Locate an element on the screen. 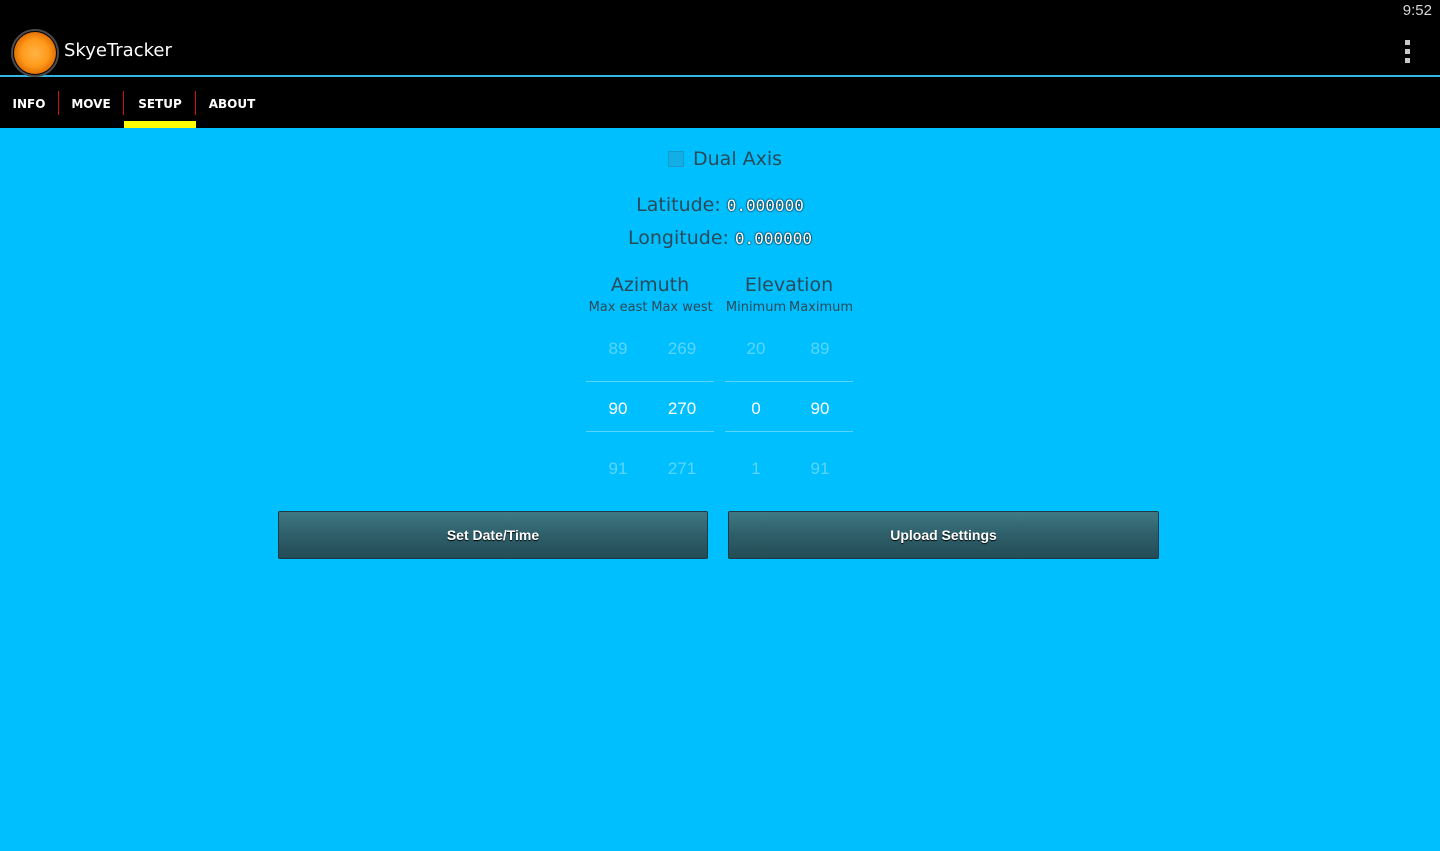 This screenshot has width=1440, height=851. maximum-picker: 89 90 91 is located at coordinates (820, 408).